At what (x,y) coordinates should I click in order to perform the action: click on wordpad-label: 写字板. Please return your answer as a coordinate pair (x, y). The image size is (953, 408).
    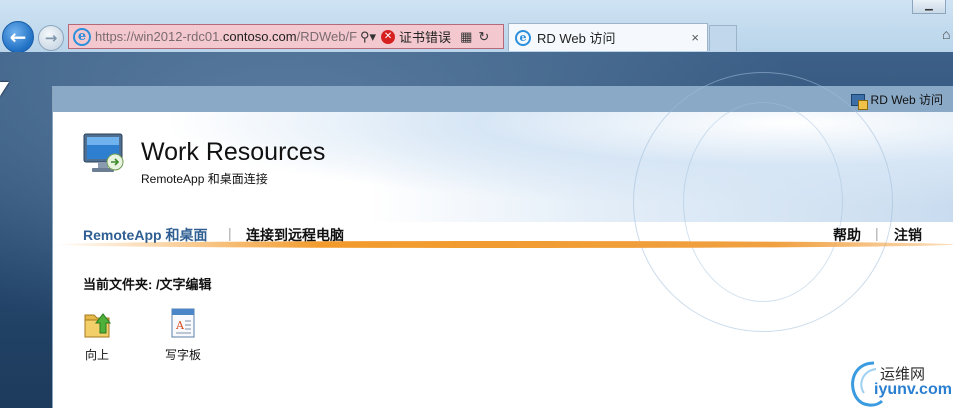
    Looking at the image, I should click on (182, 355).